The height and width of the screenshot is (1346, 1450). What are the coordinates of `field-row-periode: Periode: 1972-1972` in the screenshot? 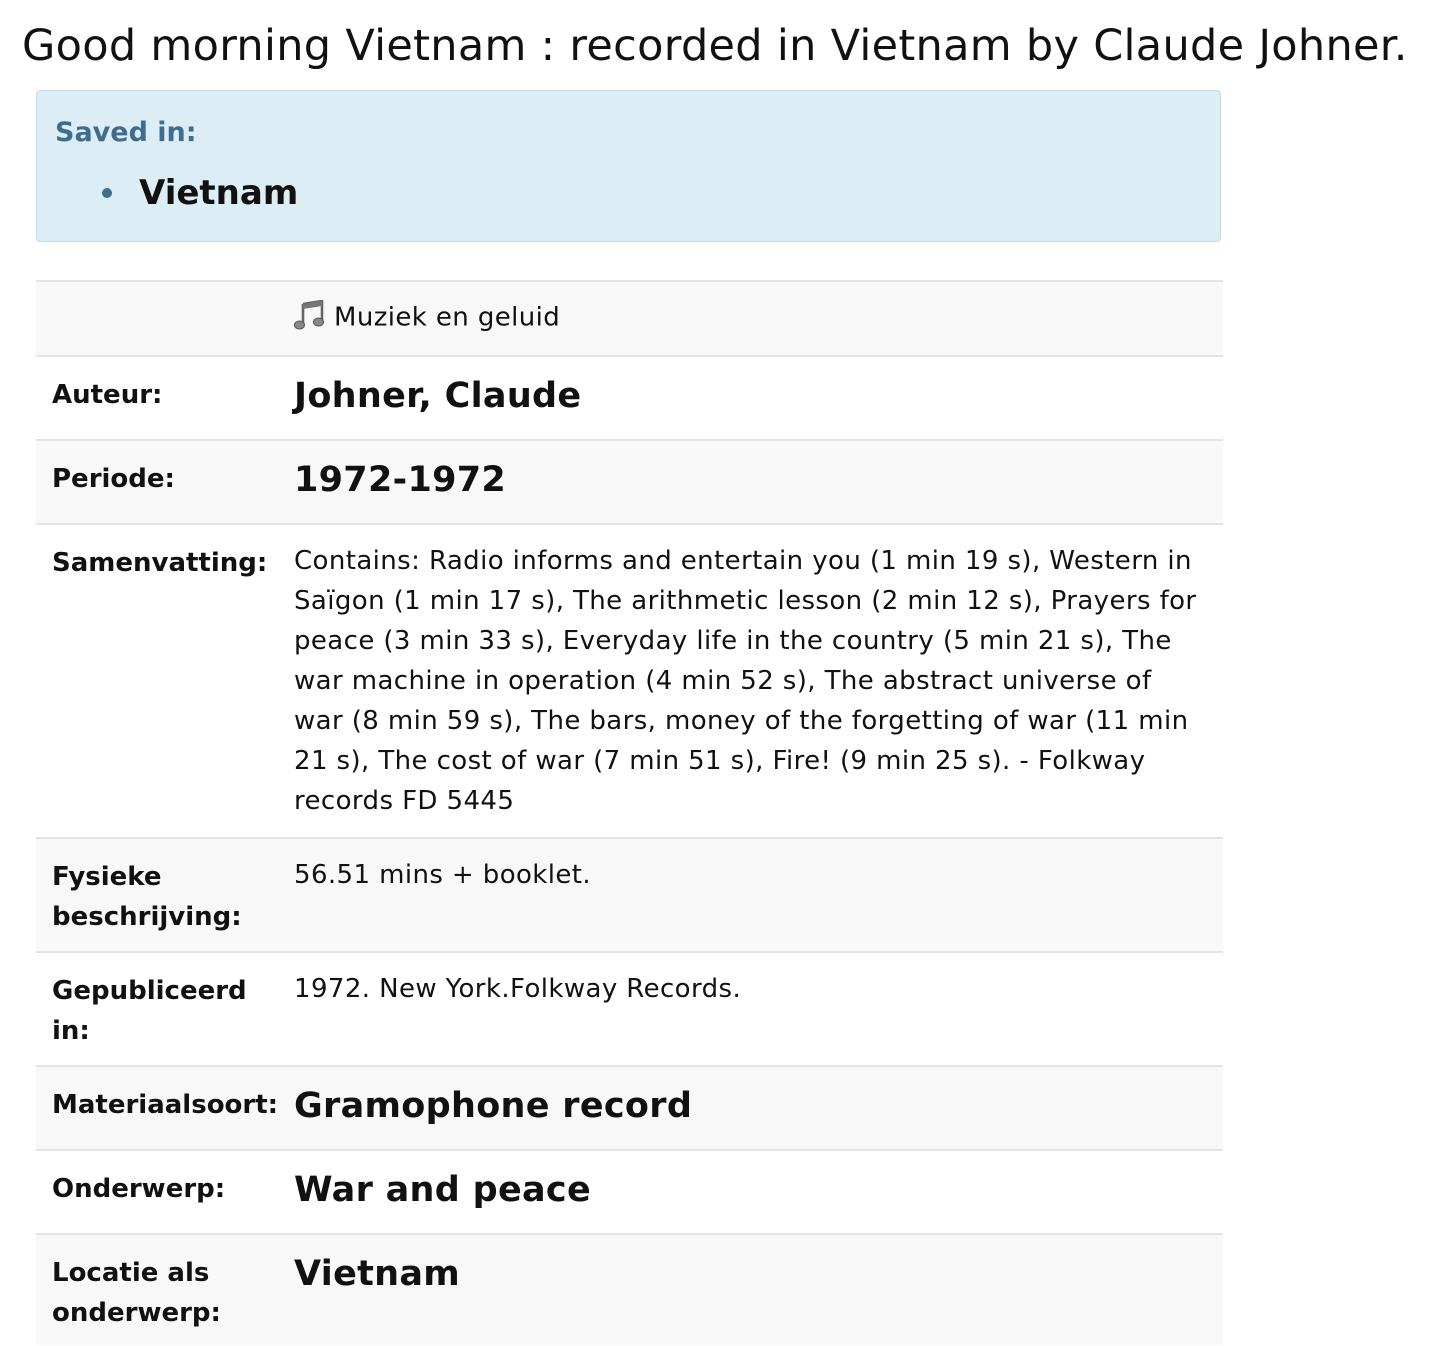 It's located at (629, 481).